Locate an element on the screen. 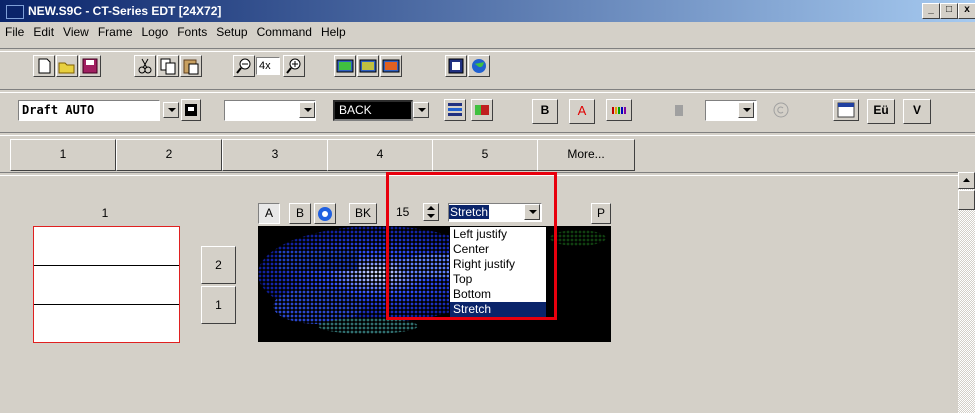 This screenshot has height=413, width=975. cut-icon is located at coordinates (145, 66).